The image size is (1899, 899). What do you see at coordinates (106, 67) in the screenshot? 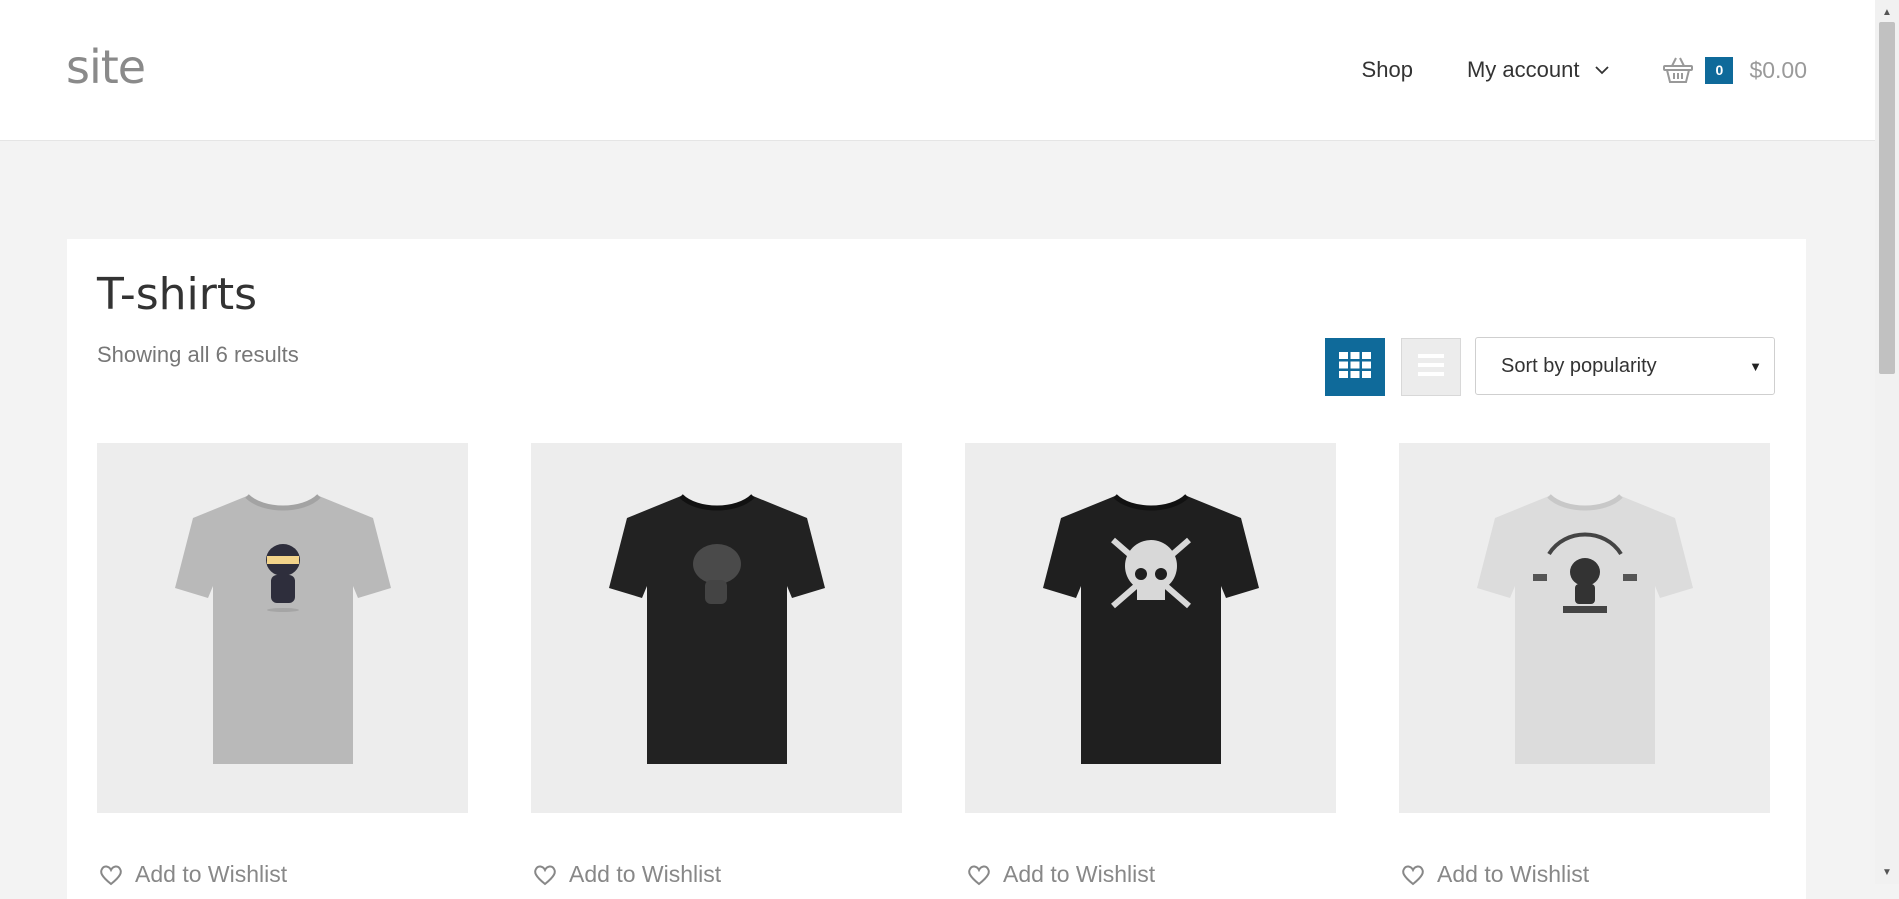
I see `site-logo: site` at bounding box center [106, 67].